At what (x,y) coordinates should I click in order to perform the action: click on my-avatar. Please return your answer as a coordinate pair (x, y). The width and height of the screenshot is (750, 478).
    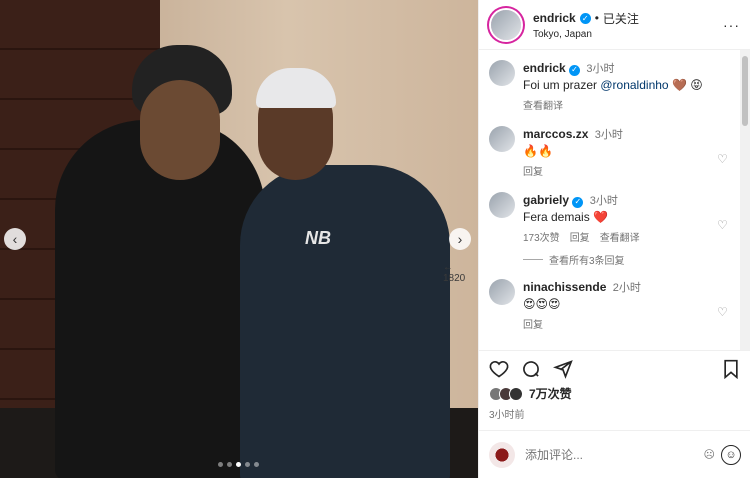
    Looking at the image, I should click on (502, 454).